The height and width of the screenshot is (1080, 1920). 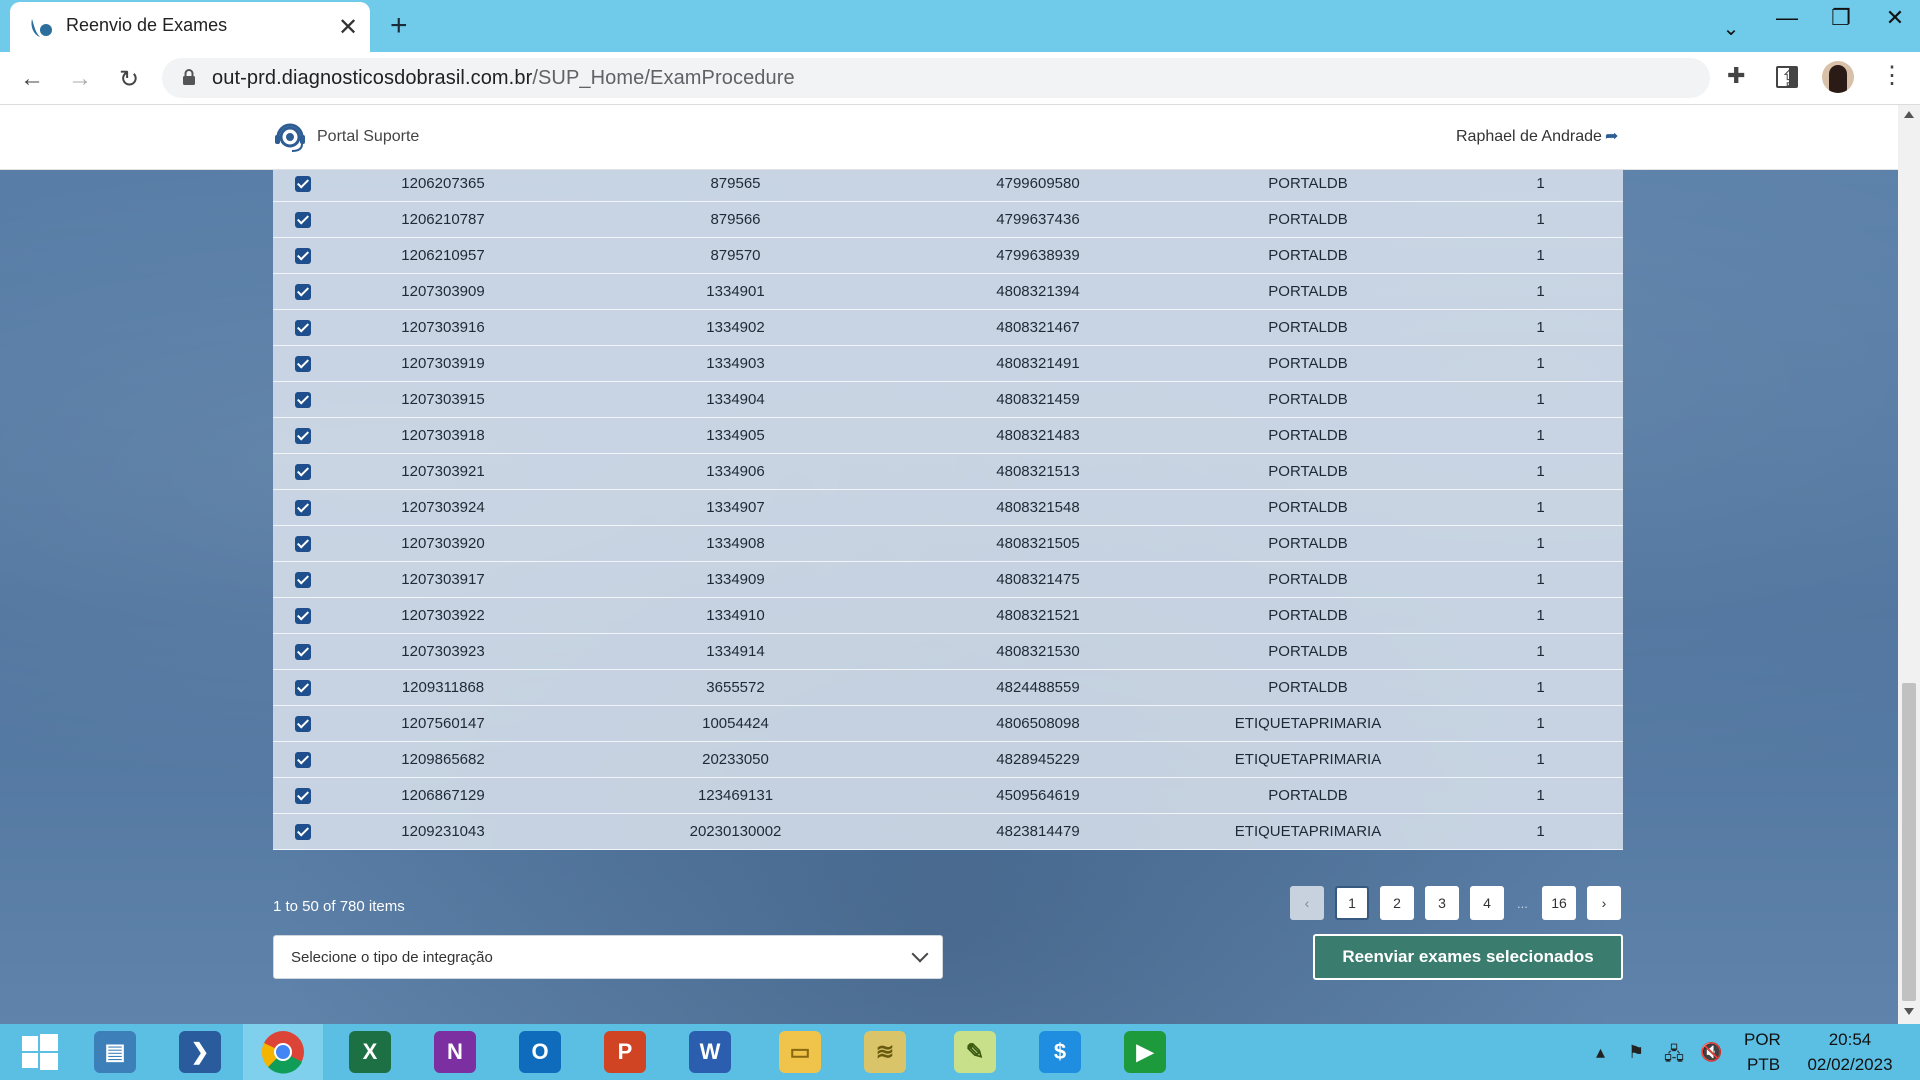 What do you see at coordinates (1611, 136) in the screenshot?
I see `logout-icon: ➦` at bounding box center [1611, 136].